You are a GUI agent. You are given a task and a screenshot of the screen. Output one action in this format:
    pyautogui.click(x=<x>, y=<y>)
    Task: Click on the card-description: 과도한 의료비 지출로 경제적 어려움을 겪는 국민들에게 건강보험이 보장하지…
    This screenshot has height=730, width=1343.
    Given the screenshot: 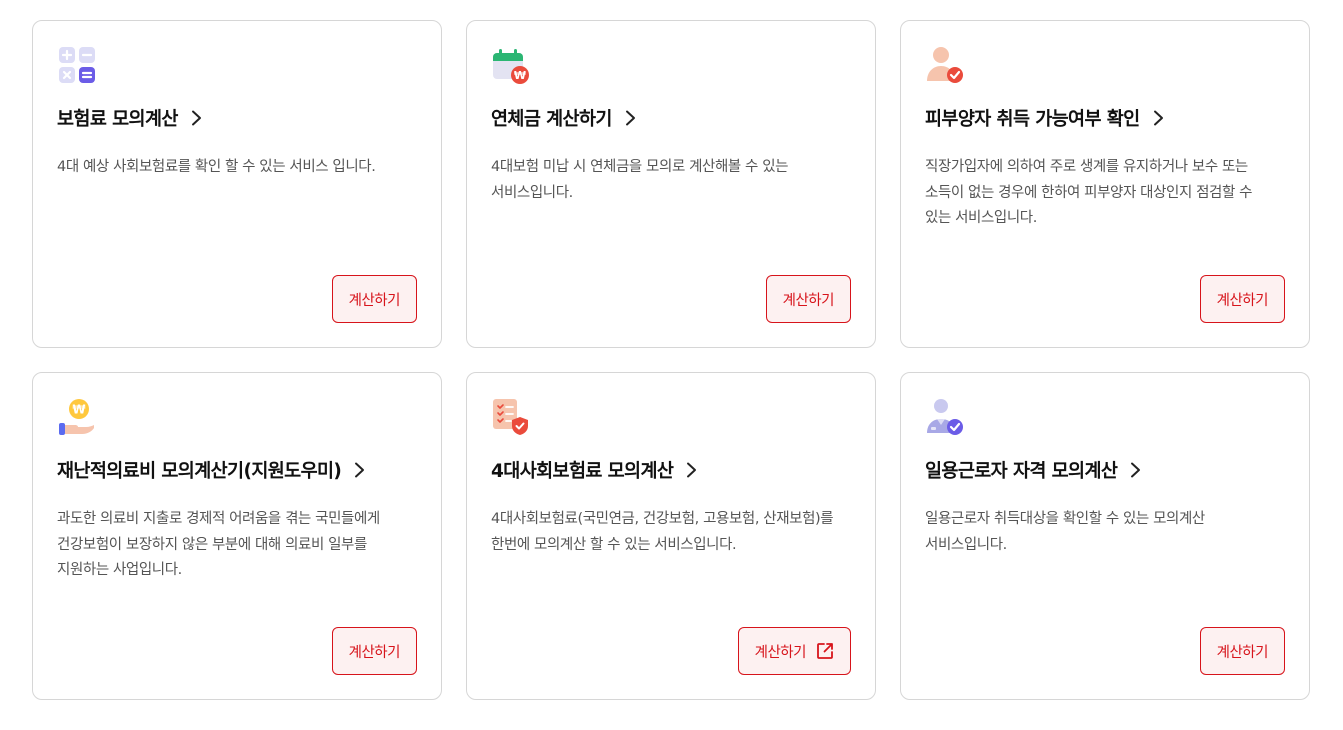 What is the action you would take?
    pyautogui.click(x=218, y=544)
    